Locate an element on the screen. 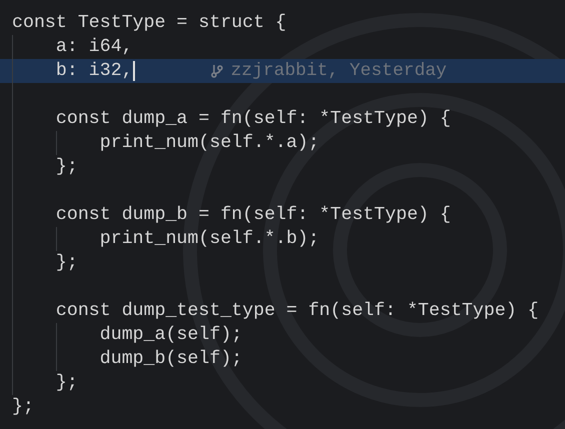  code-line: const dump_test_type = fn(self: *TestType) { is located at coordinates (296, 311).